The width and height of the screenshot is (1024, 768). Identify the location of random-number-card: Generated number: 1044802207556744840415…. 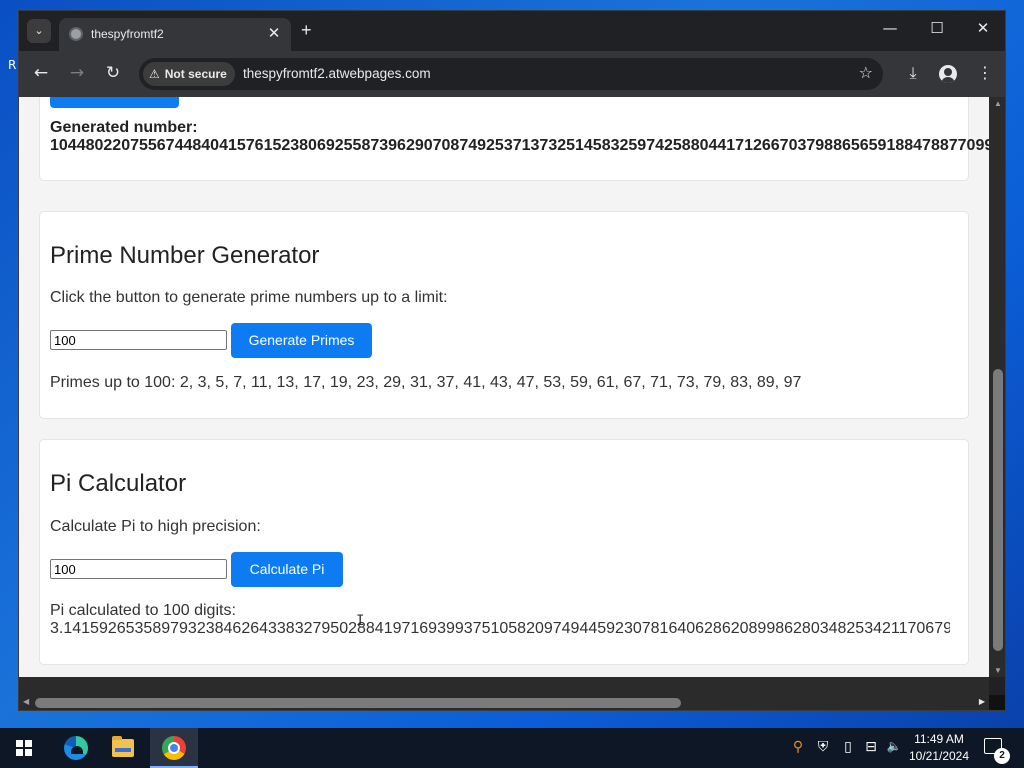
(514, 139).